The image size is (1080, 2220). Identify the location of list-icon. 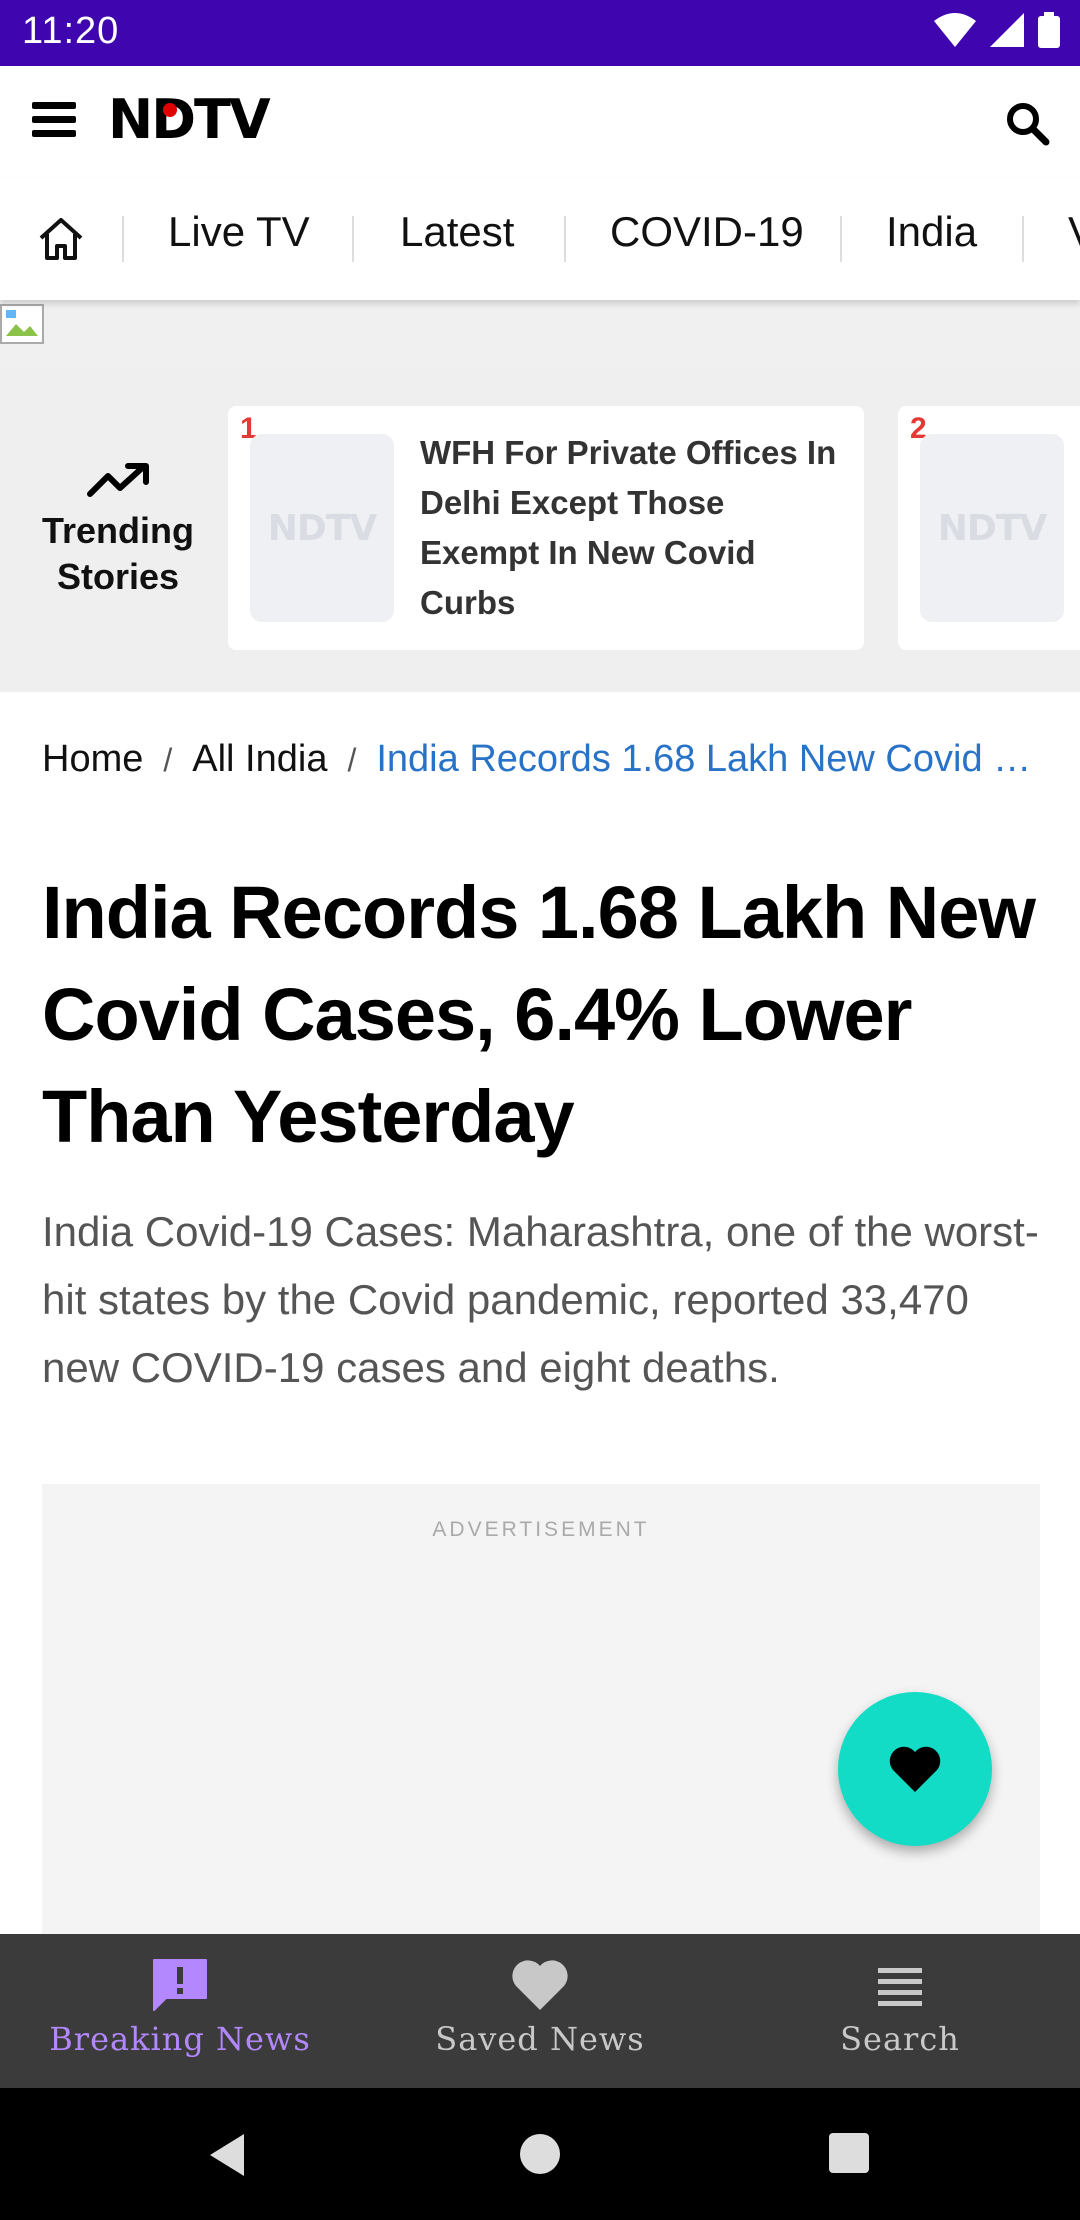
(900, 1987).